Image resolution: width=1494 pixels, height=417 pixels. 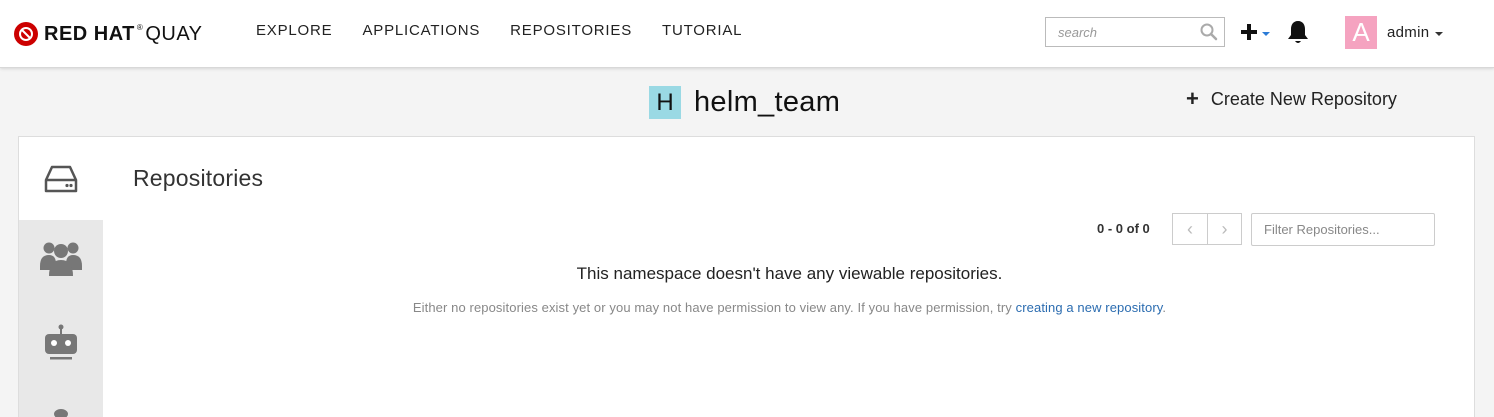 I want to click on nav-explore: EXPLORE, so click(x=294, y=30).